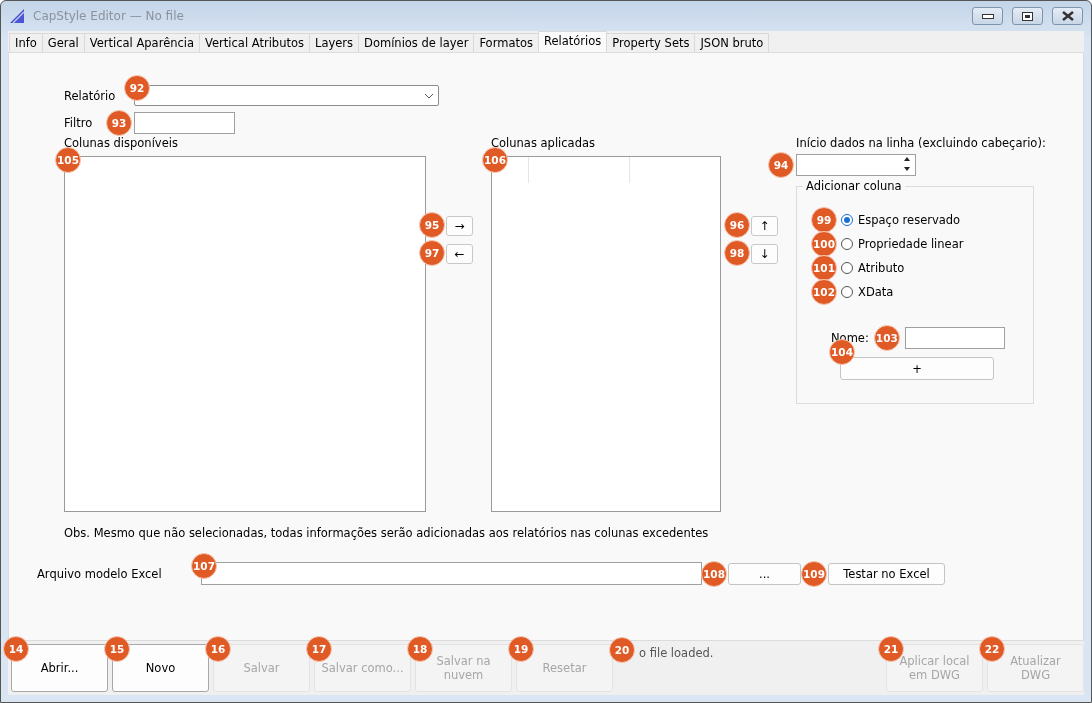  I want to click on minimize-icon, so click(987, 16).